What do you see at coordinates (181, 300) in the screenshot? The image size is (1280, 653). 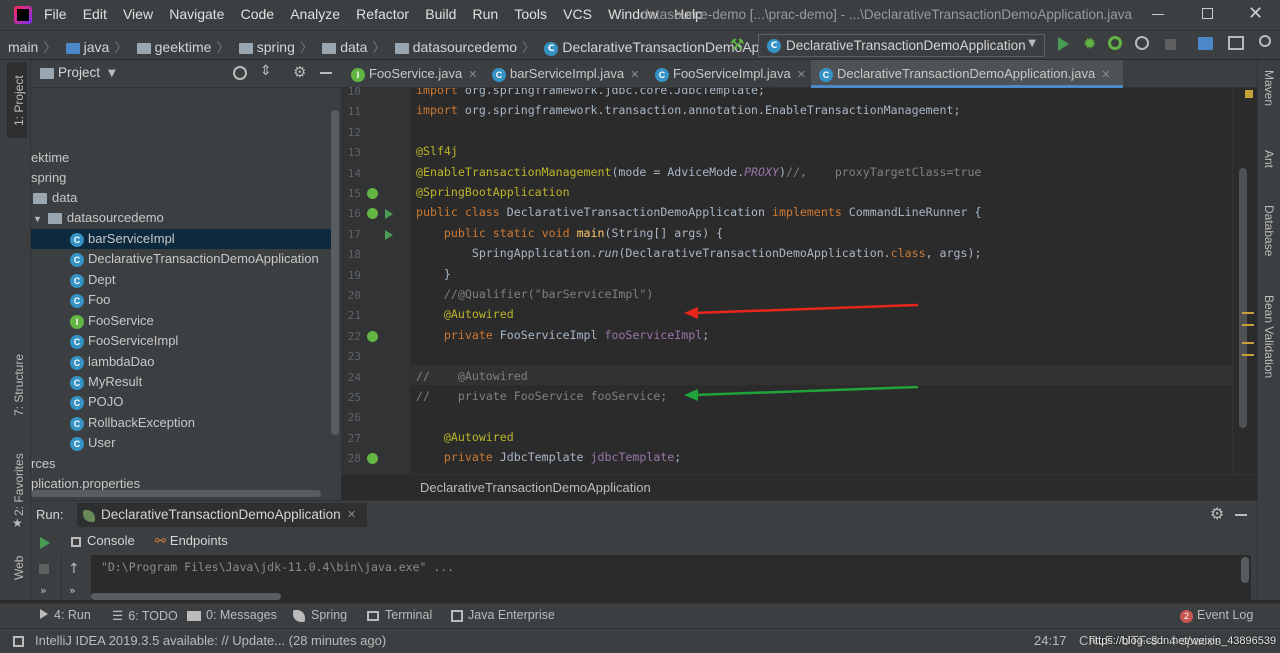 I see `tree-item-foo: C Foo` at bounding box center [181, 300].